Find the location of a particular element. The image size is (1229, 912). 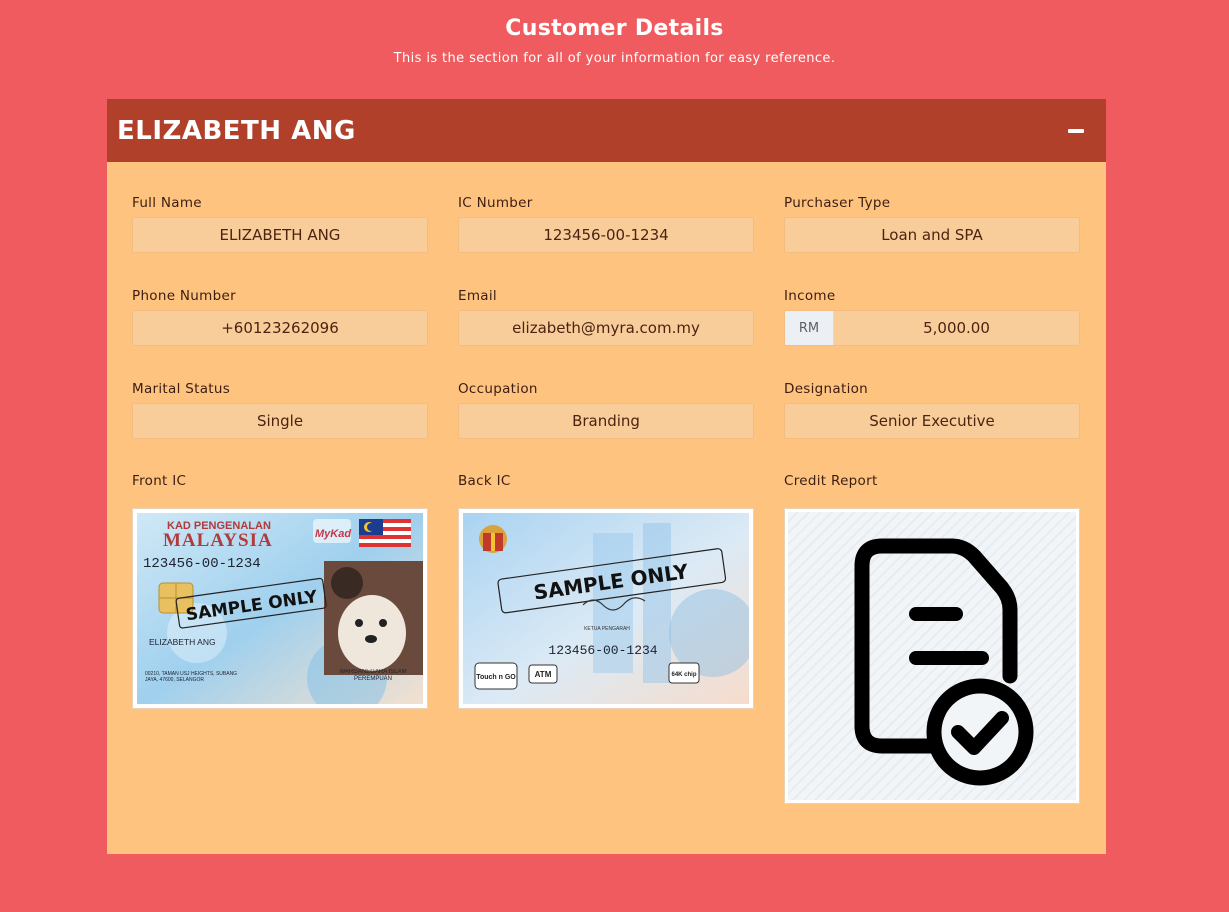

field-purchaser-type: Purchaser Type Loan and SPA is located at coordinates (932, 240).